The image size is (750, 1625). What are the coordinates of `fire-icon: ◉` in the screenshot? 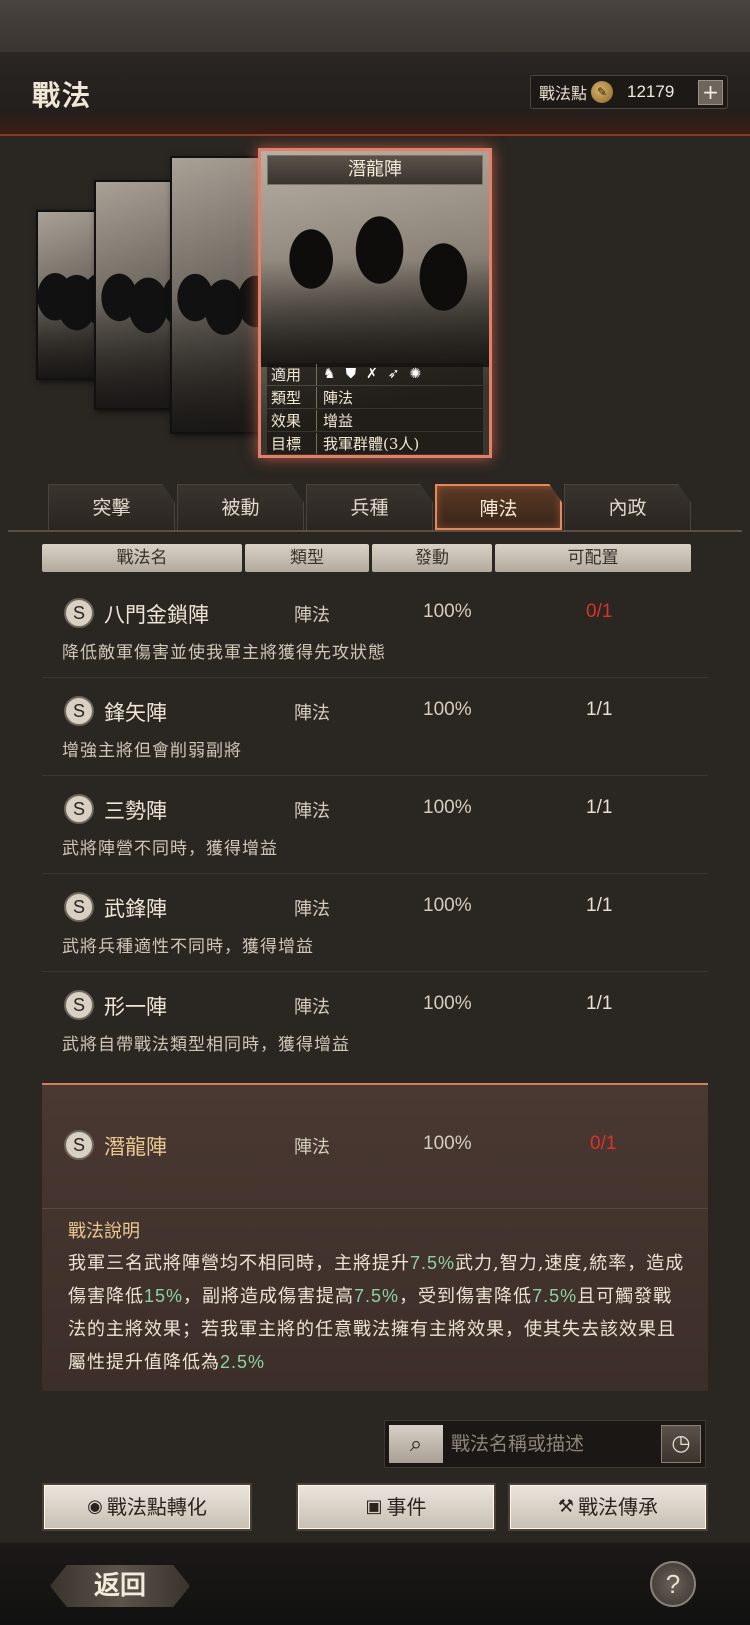 It's located at (95, 1506).